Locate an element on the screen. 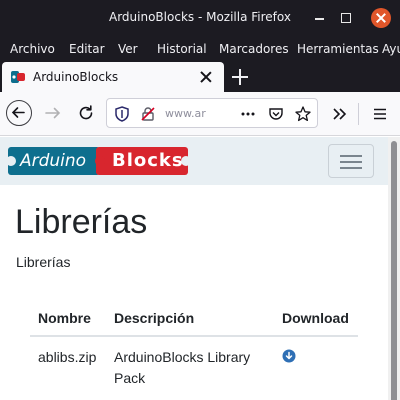  table-header-divider is located at coordinates (194, 336).